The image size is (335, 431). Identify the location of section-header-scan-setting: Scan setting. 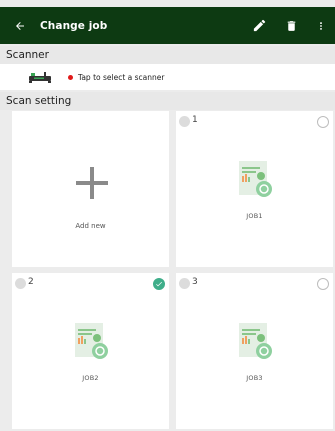
(167, 101).